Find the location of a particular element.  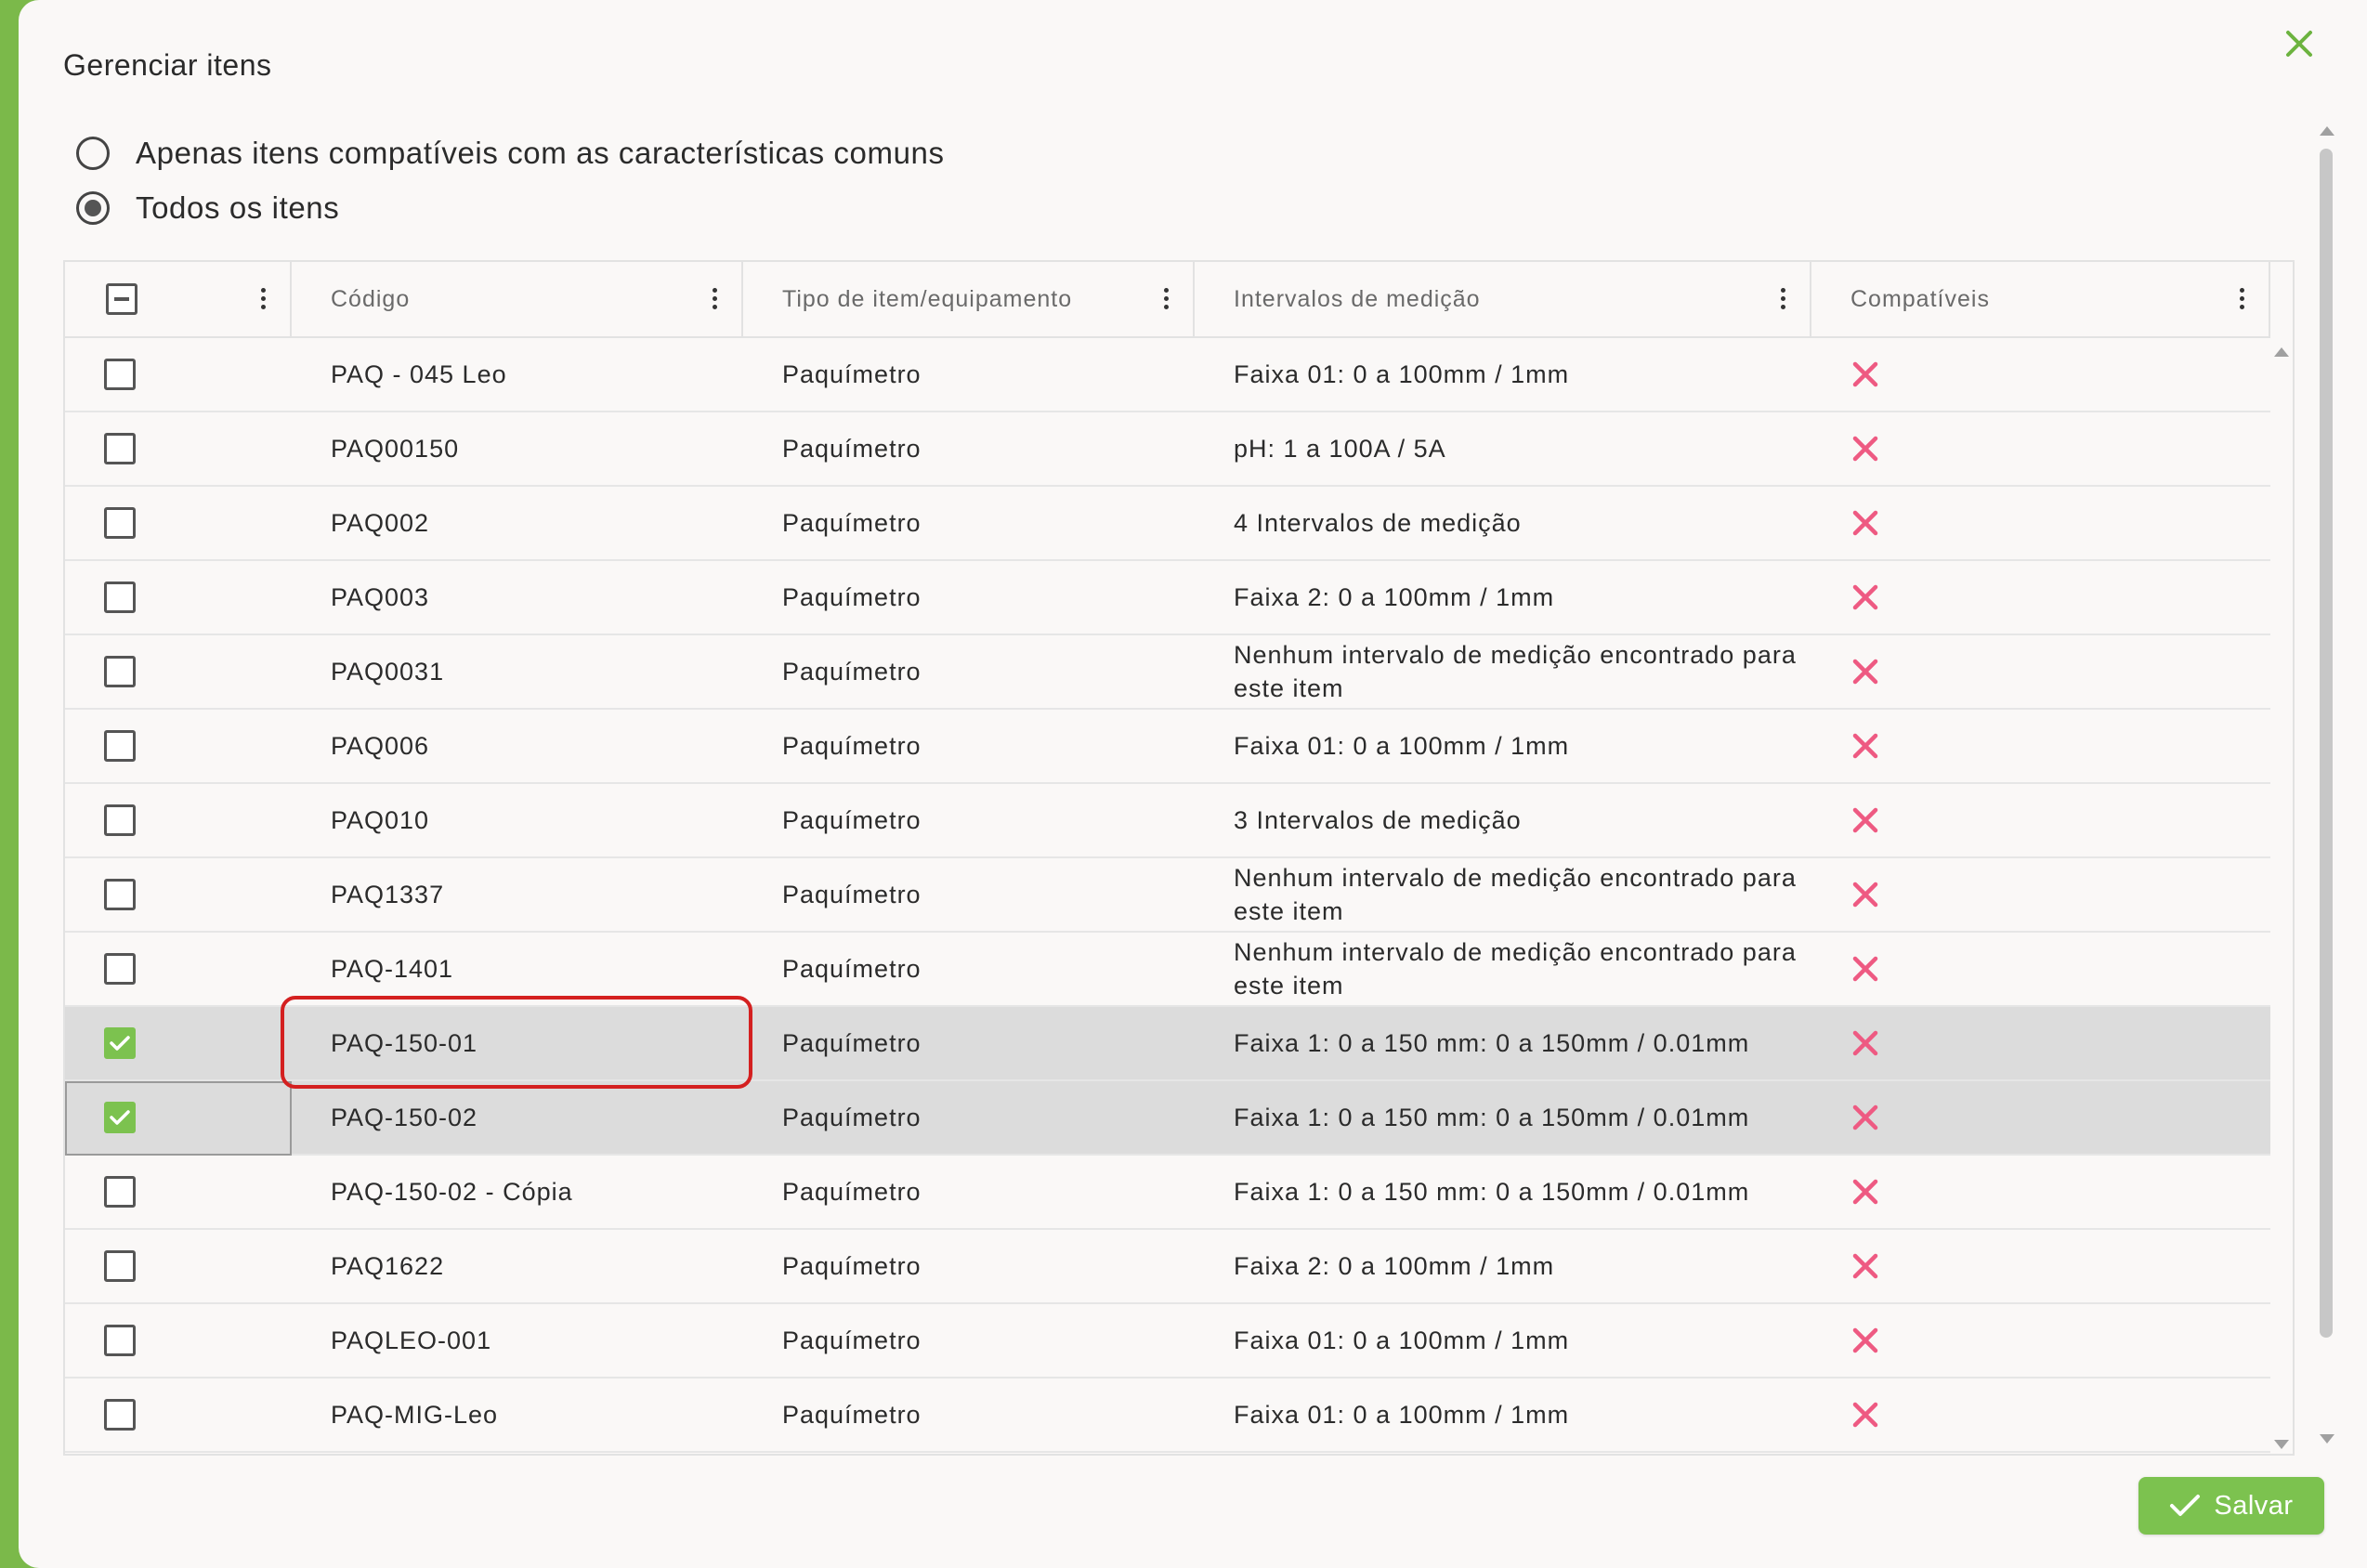

cell-code: PAQ010 is located at coordinates (380, 819).